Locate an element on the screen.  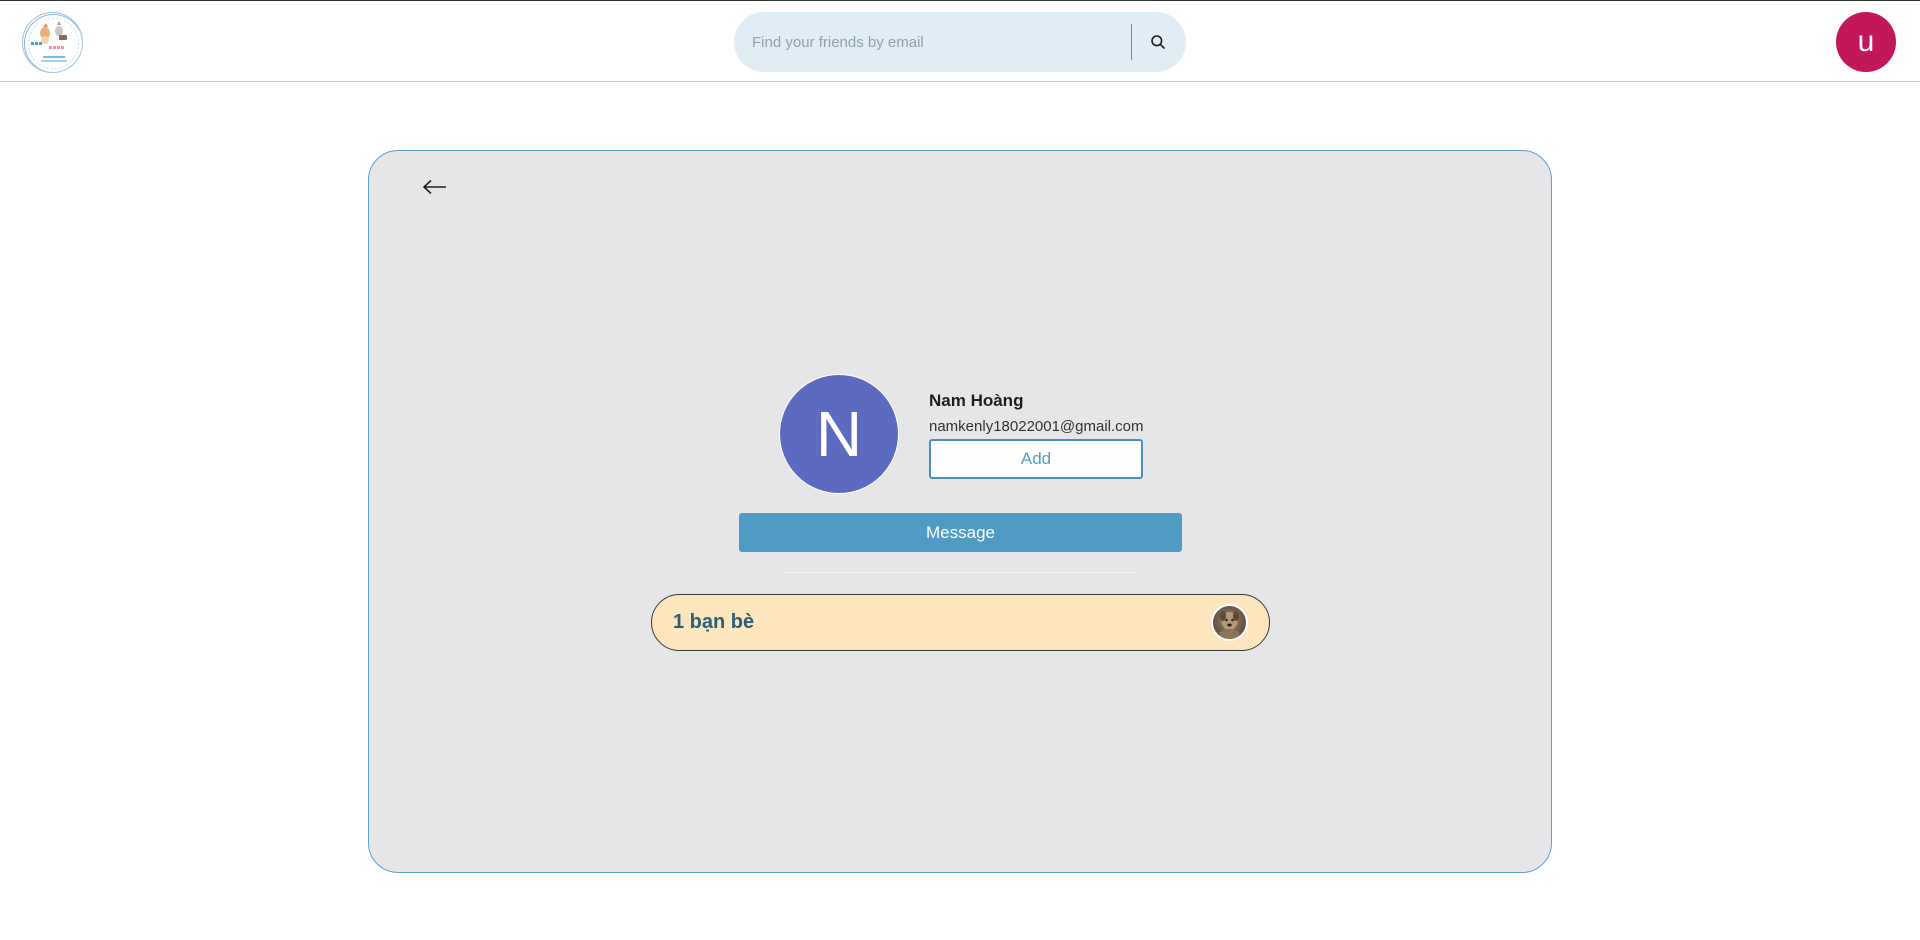
cat-logo-icon is located at coordinates (53, 43).